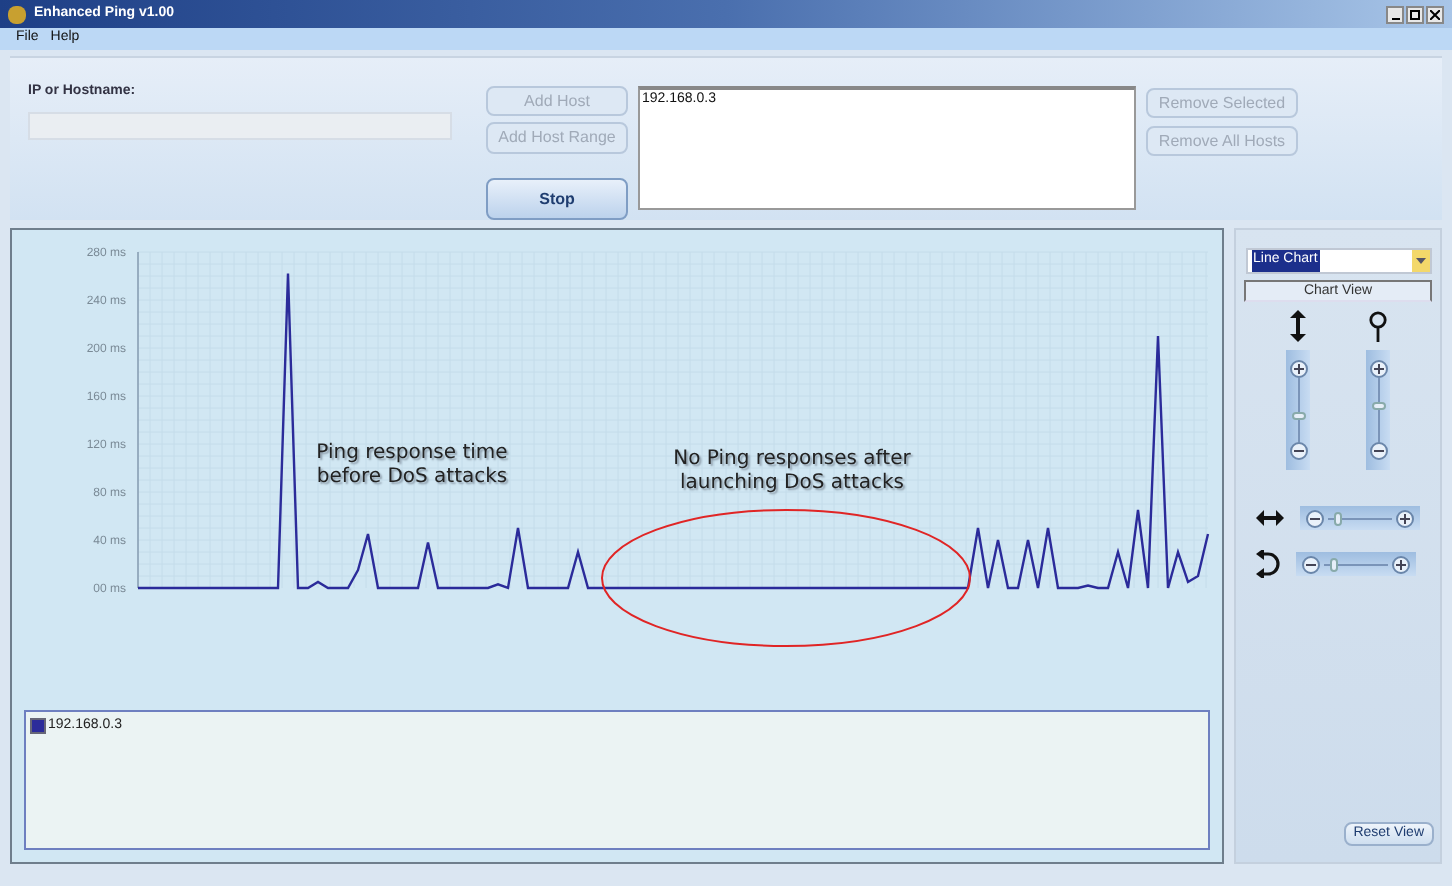 The width and height of the screenshot is (1452, 886). What do you see at coordinates (1270, 518) in the screenshot?
I see `horizontal-arrows-icon` at bounding box center [1270, 518].